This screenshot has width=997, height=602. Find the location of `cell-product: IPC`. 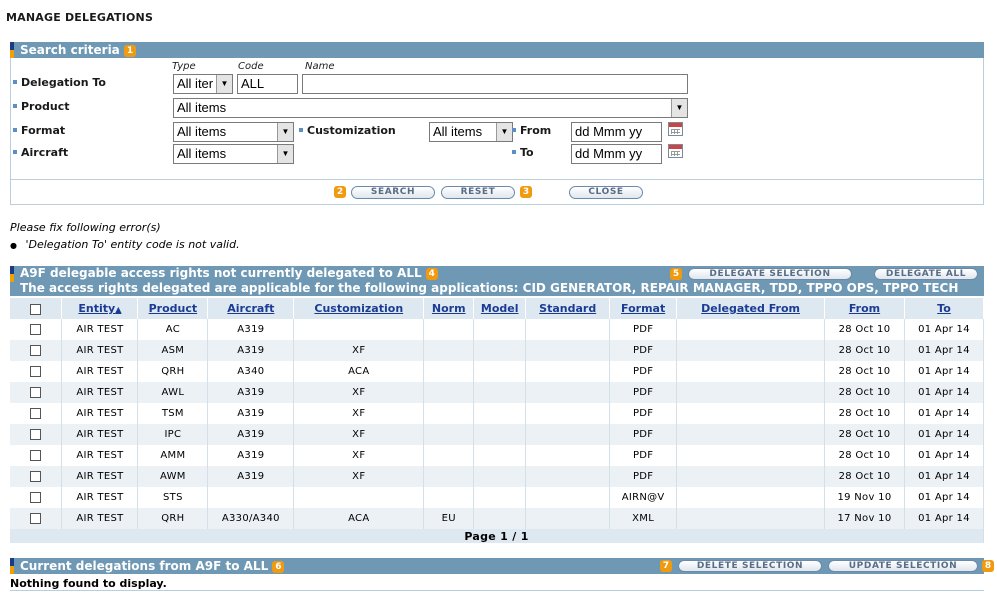

cell-product: IPC is located at coordinates (173, 434).